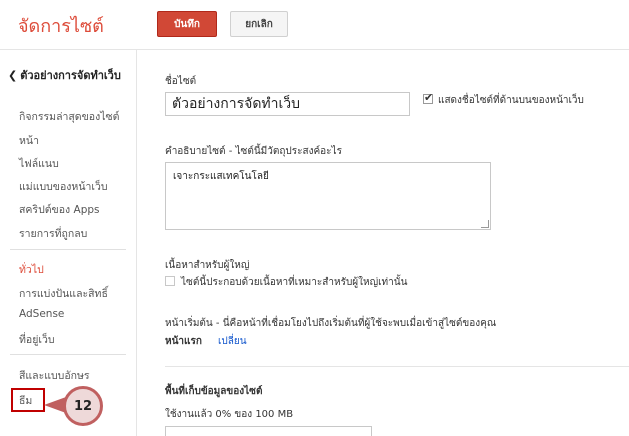 This screenshot has height=436, width=629. What do you see at coordinates (63, 186) in the screenshot?
I see `sidebar-item-page-templates: แม่แบบของหน้าเว็บ` at bounding box center [63, 186].